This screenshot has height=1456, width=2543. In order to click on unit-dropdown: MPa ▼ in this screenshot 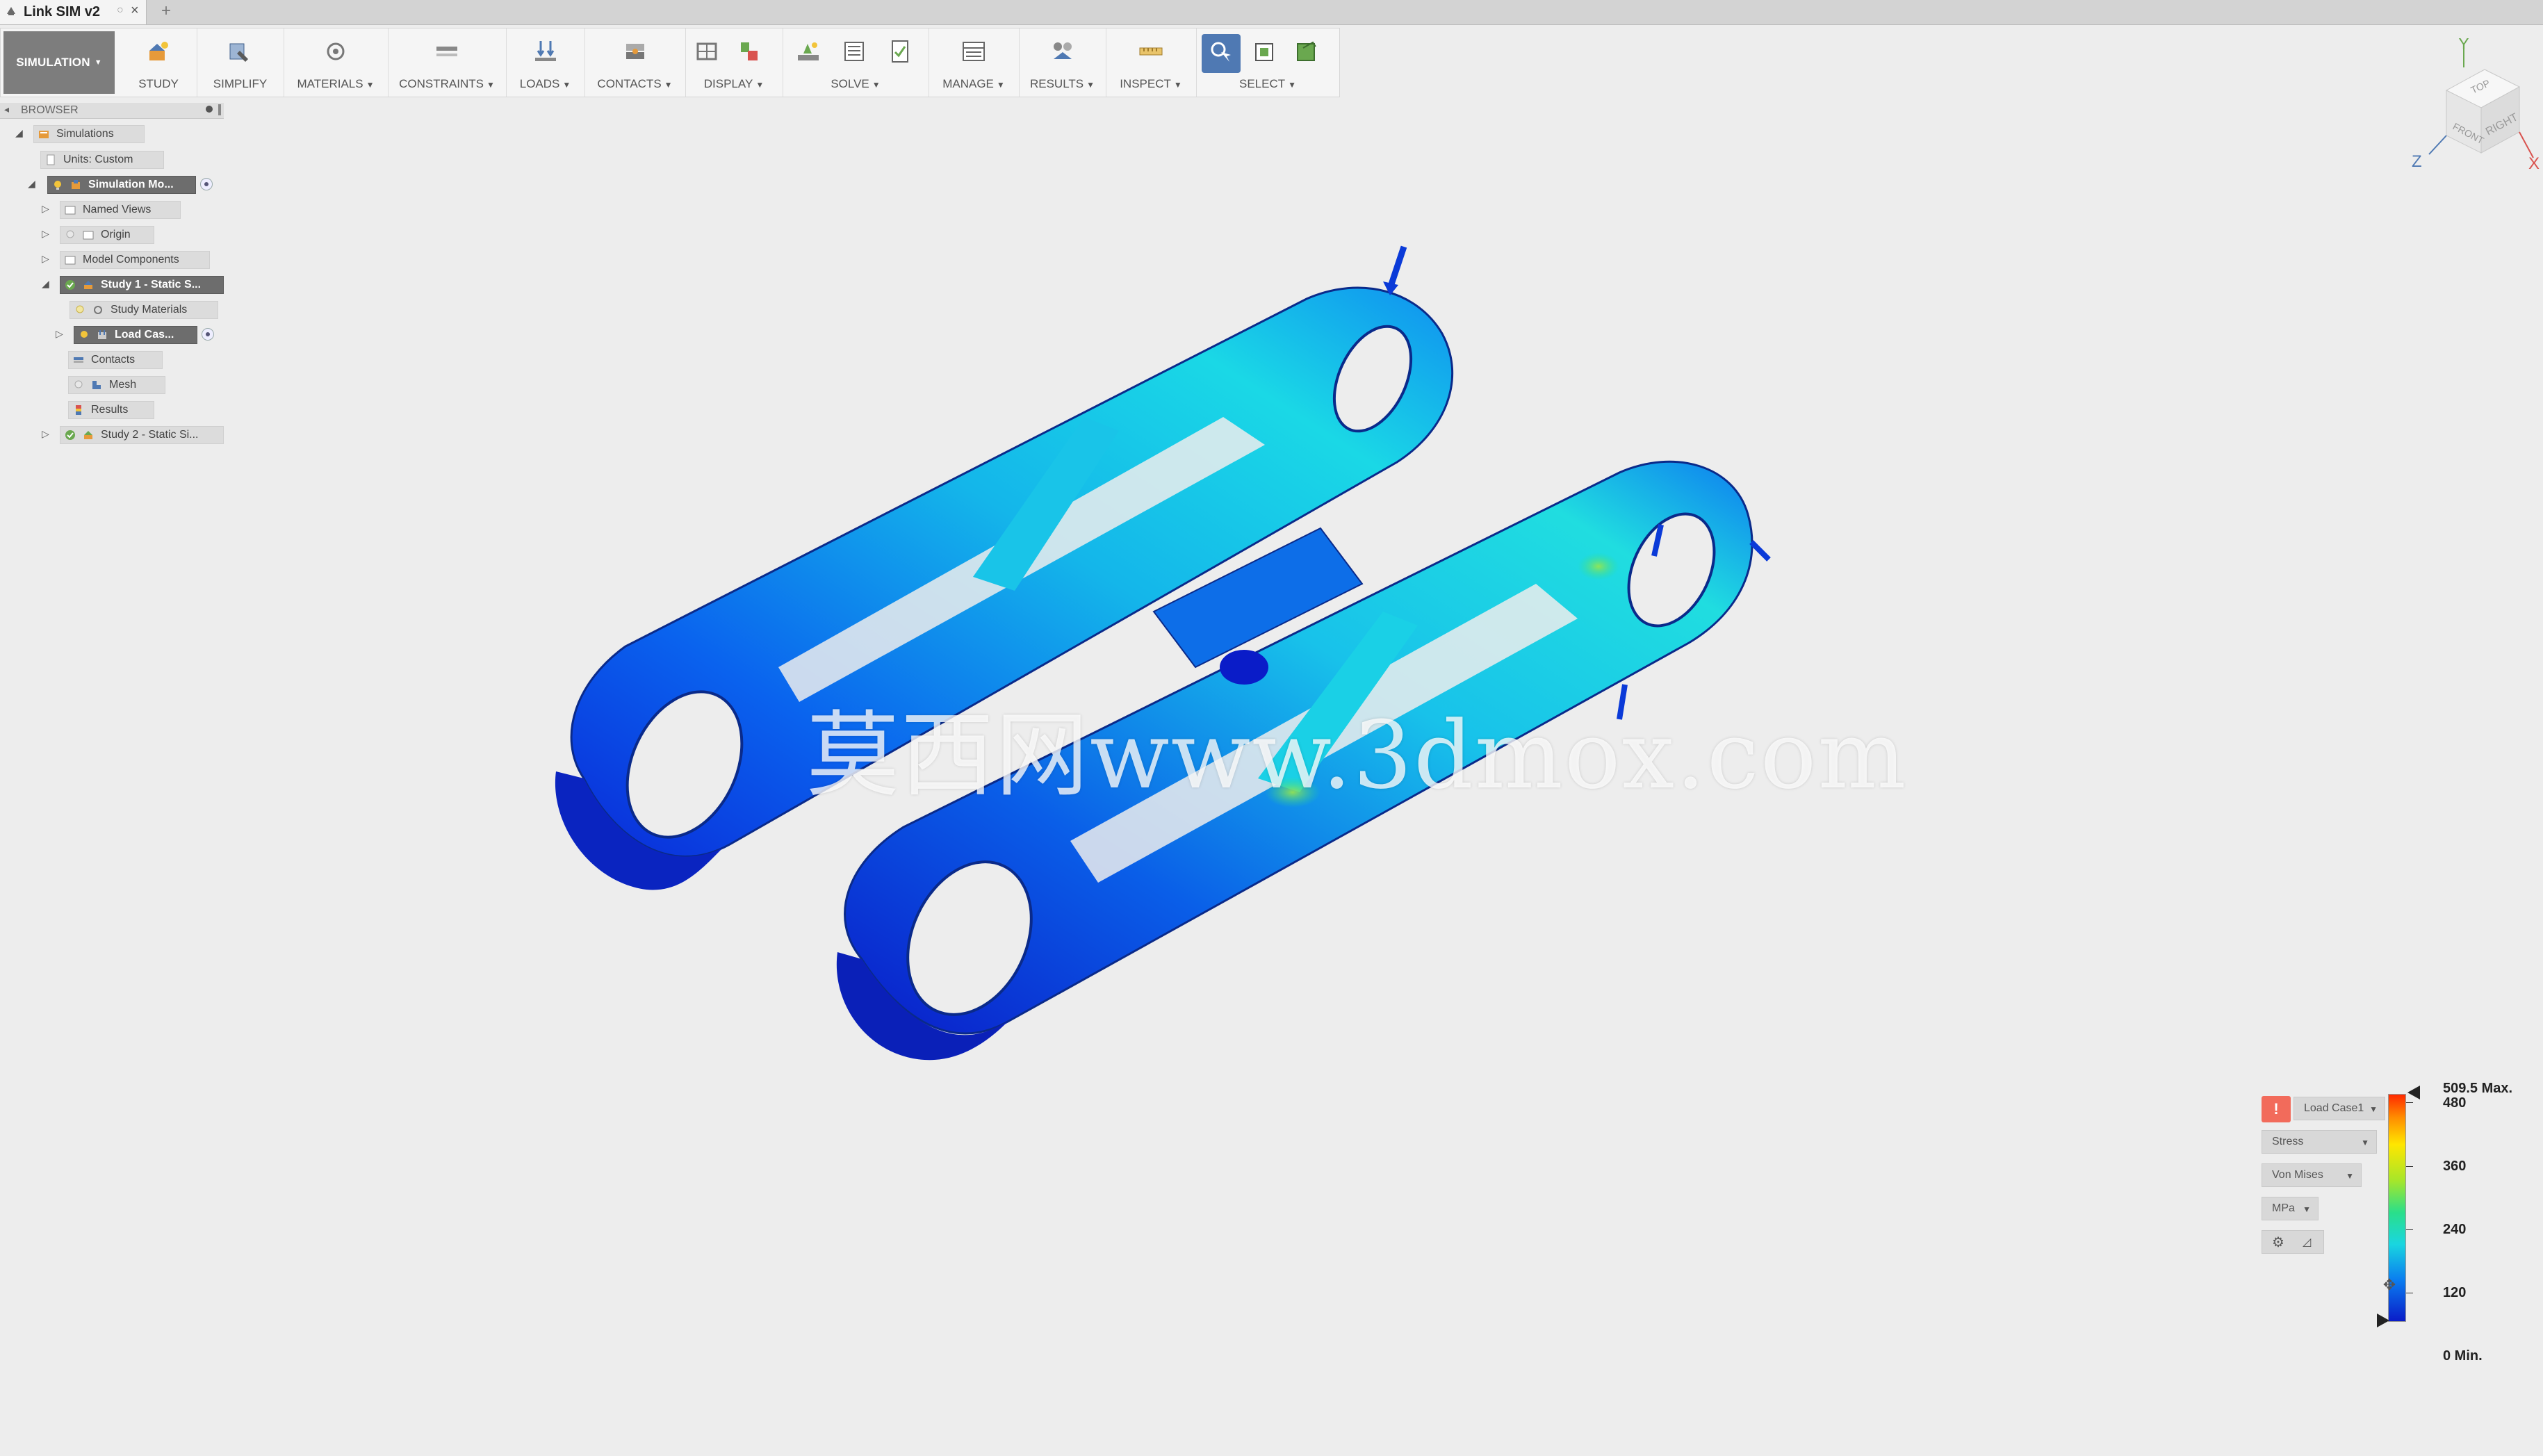, I will do `click(2290, 1208)`.